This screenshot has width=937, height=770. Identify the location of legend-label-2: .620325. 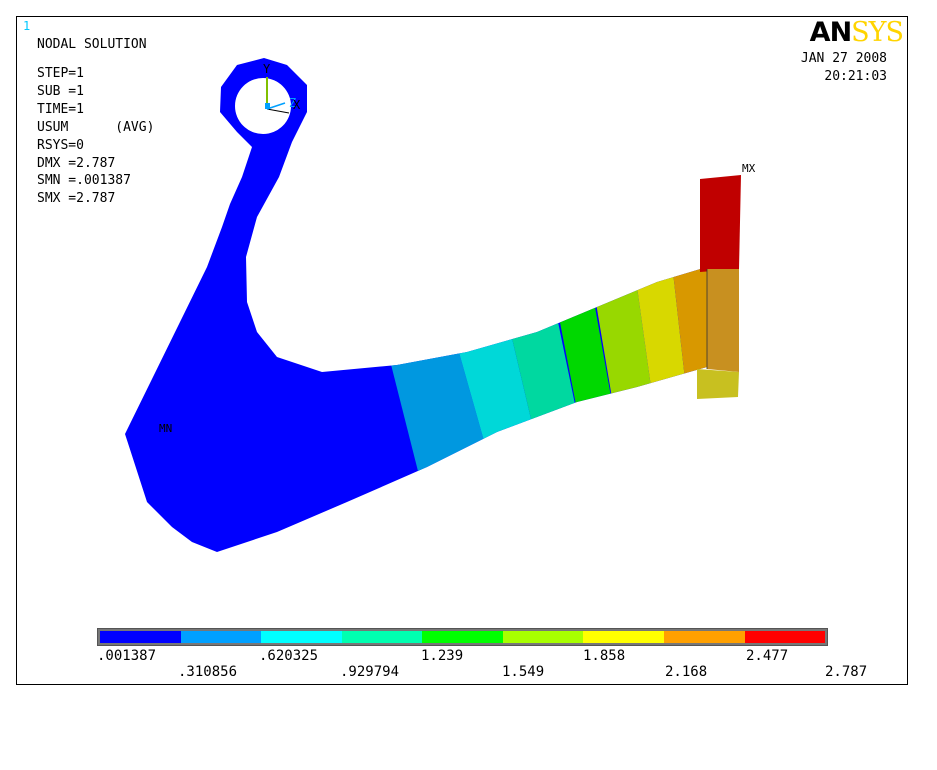
(289, 656).